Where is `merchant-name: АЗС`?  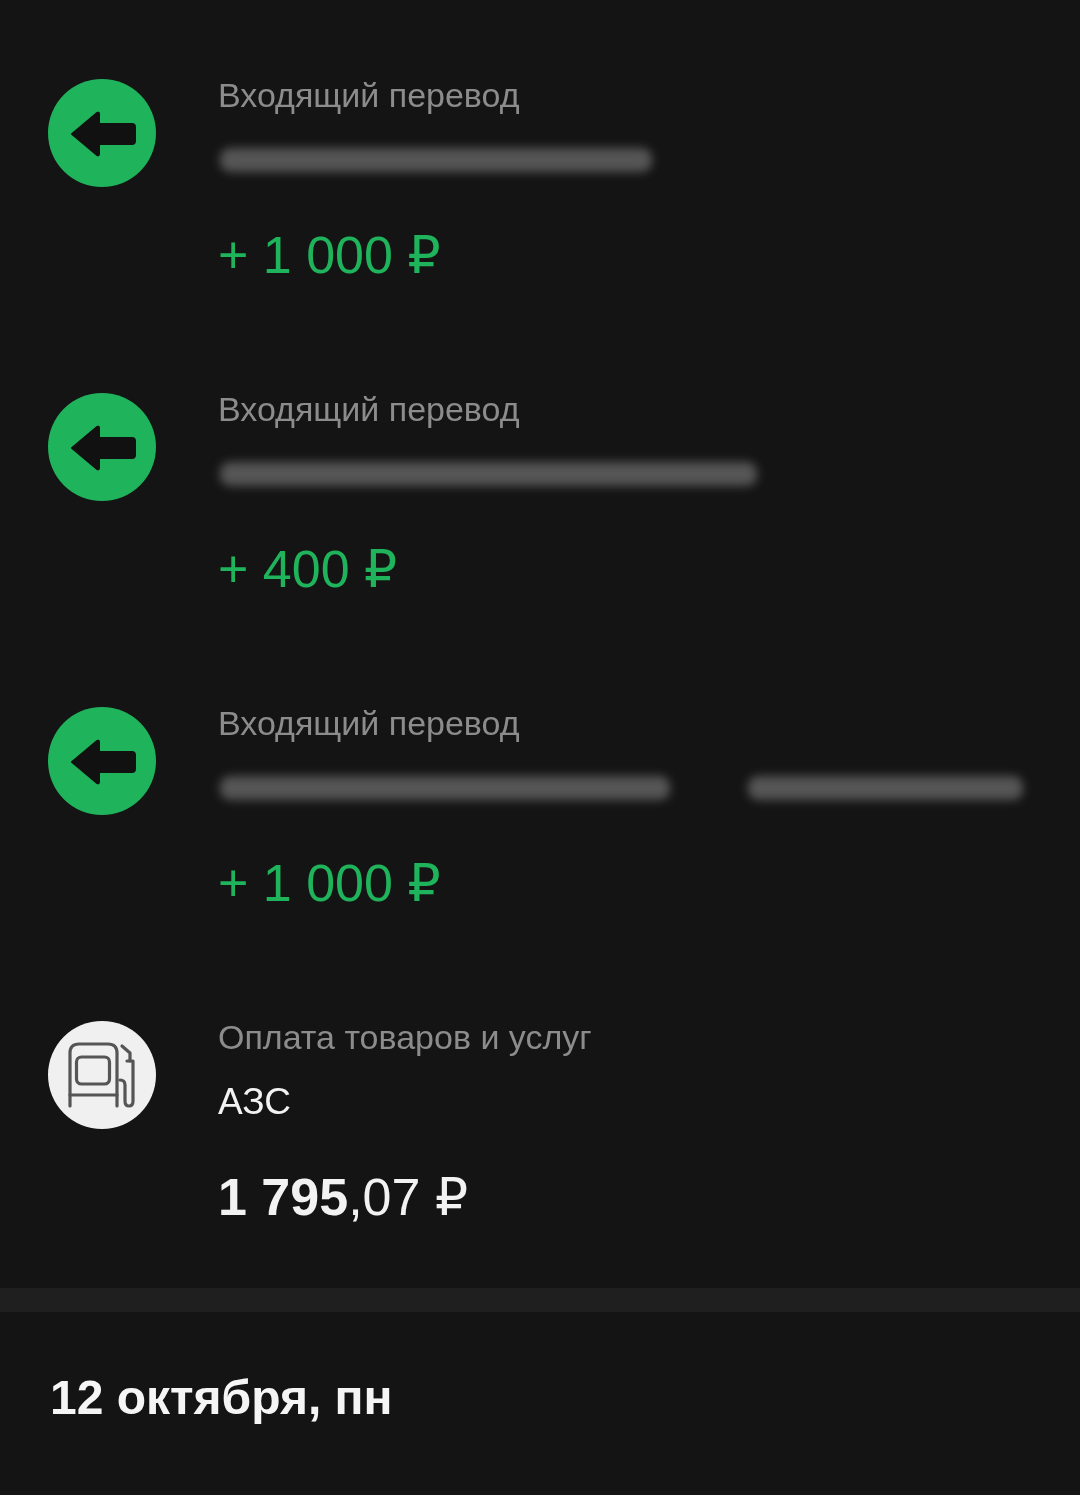 merchant-name: АЗС is located at coordinates (254, 1102).